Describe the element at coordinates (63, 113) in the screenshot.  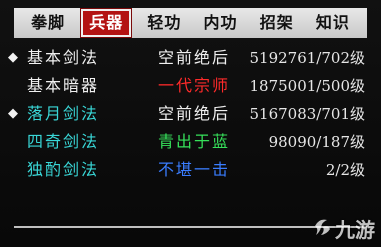
I see `skill-name: 落月剑法` at that location.